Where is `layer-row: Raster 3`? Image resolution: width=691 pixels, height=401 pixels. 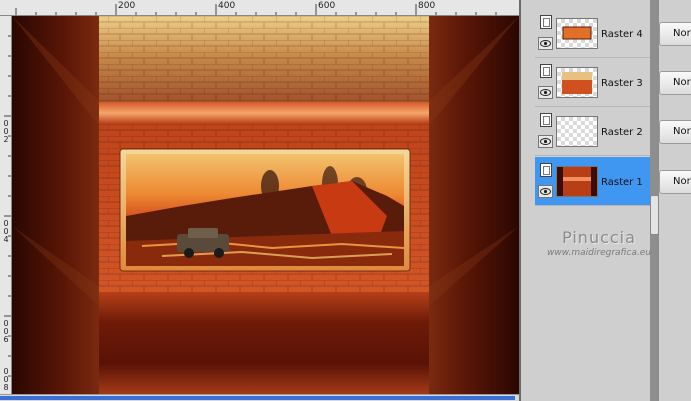 layer-row: Raster 3 is located at coordinates (593, 82).